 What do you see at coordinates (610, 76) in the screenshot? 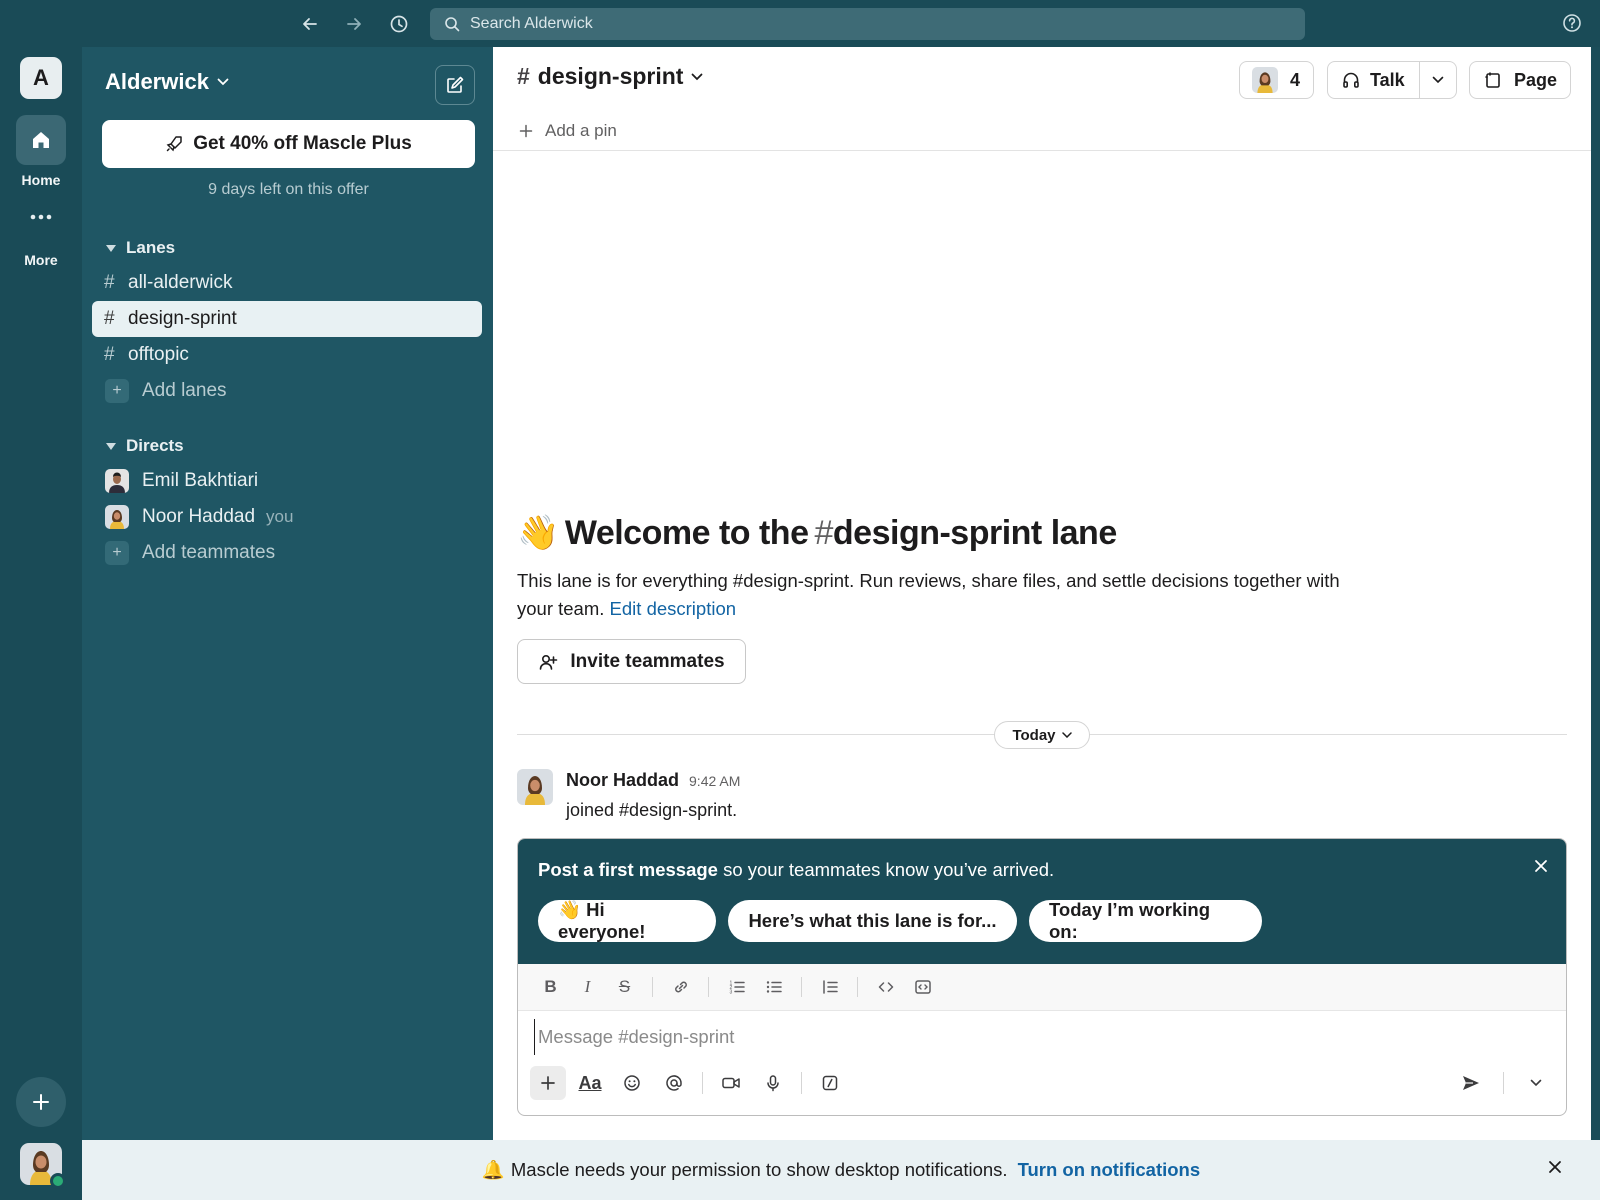
I see `channel-title-menu: # design-sprint` at bounding box center [610, 76].